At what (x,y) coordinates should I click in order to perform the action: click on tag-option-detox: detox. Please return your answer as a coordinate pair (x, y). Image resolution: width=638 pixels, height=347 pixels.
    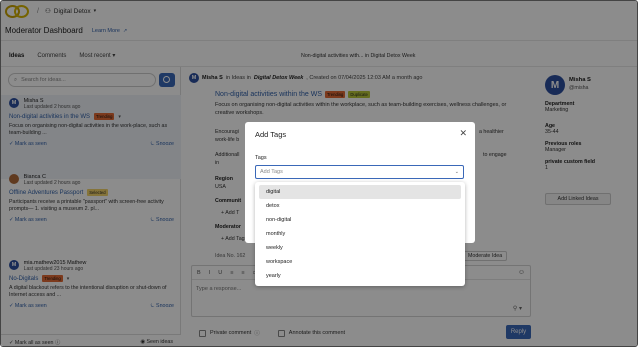
    Looking at the image, I should click on (360, 206).